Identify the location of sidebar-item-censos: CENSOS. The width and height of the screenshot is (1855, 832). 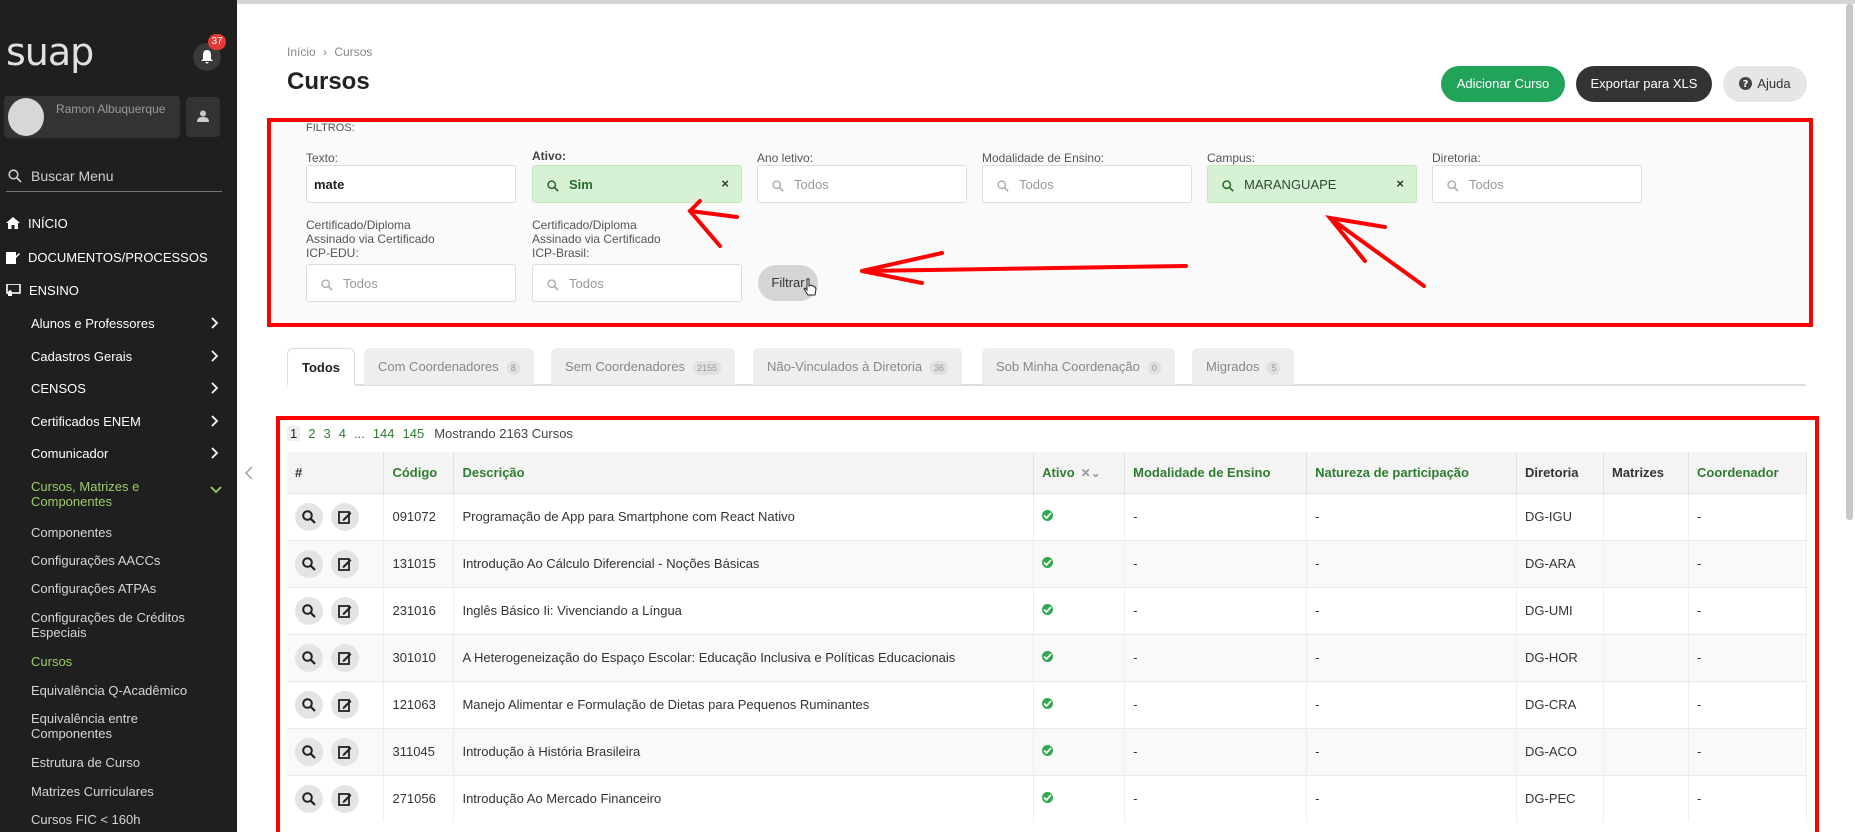
(126, 388).